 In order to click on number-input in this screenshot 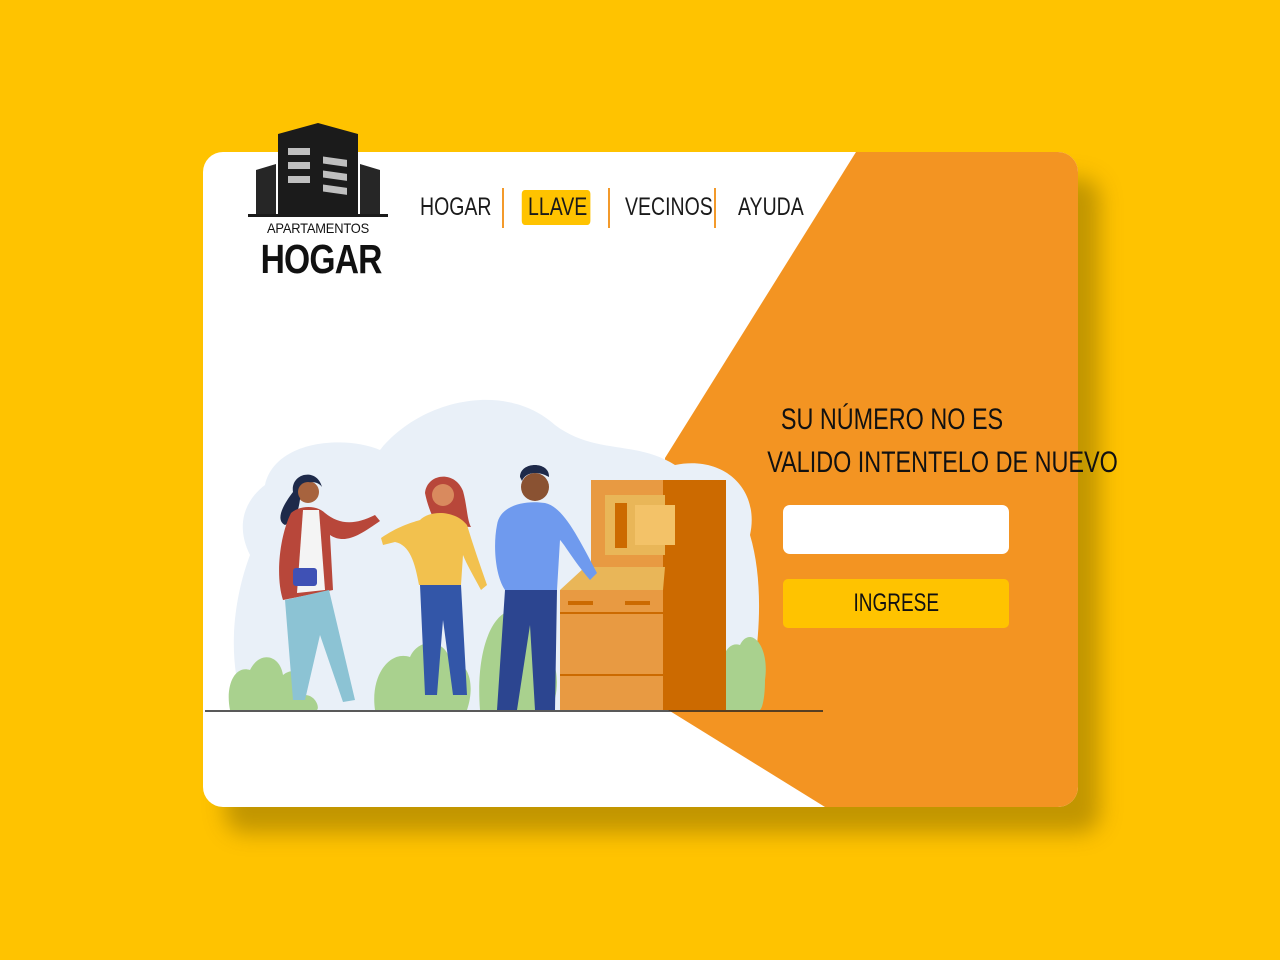, I will do `click(896, 529)`.